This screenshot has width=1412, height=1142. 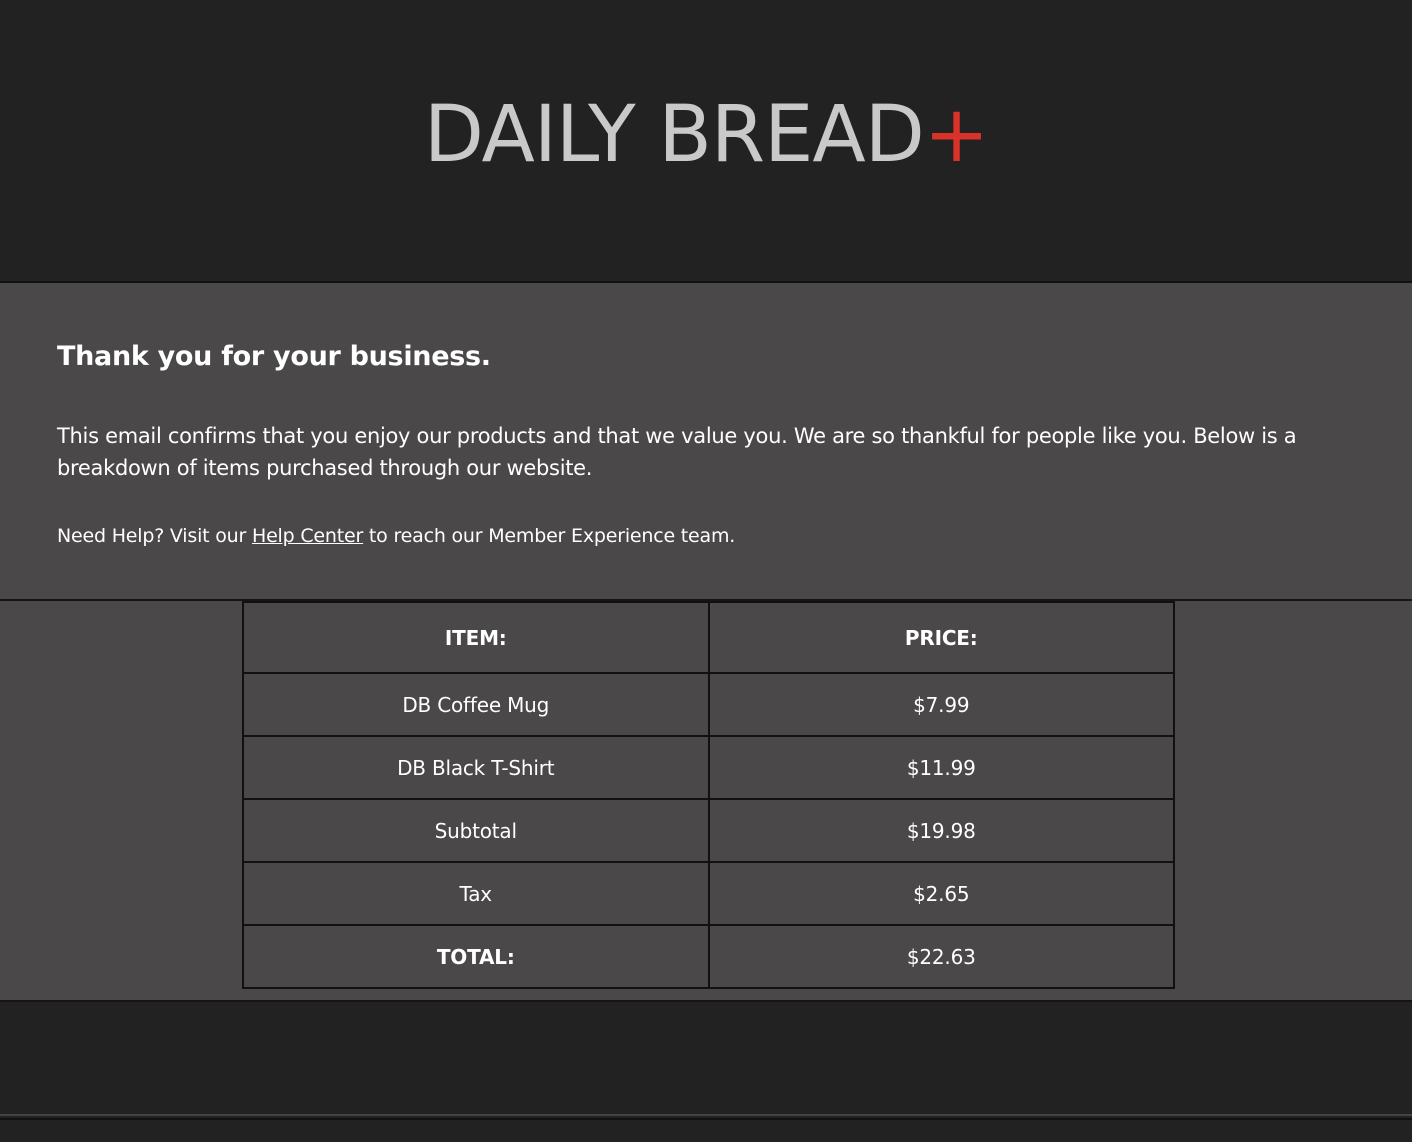 What do you see at coordinates (154, 536) in the screenshot?
I see `help-prefix: Need Help? Visit our` at bounding box center [154, 536].